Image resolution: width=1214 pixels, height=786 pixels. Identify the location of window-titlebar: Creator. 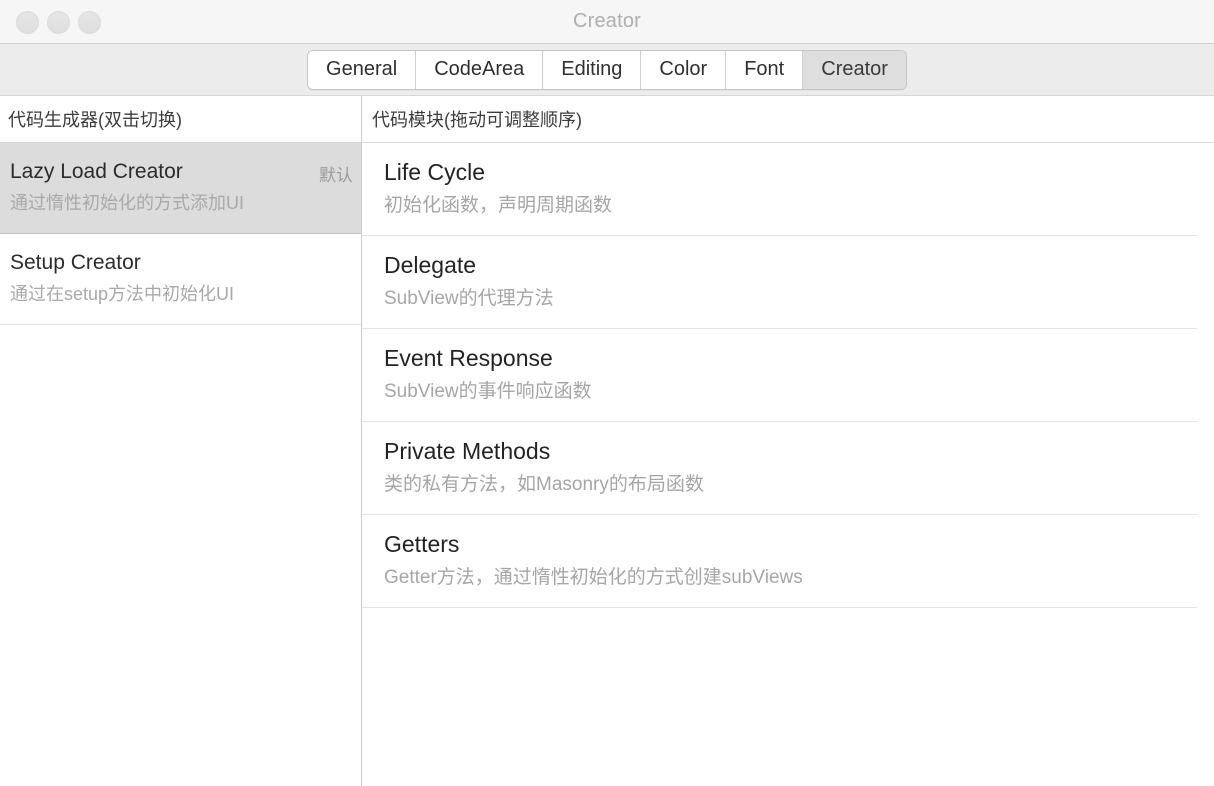
(607, 22).